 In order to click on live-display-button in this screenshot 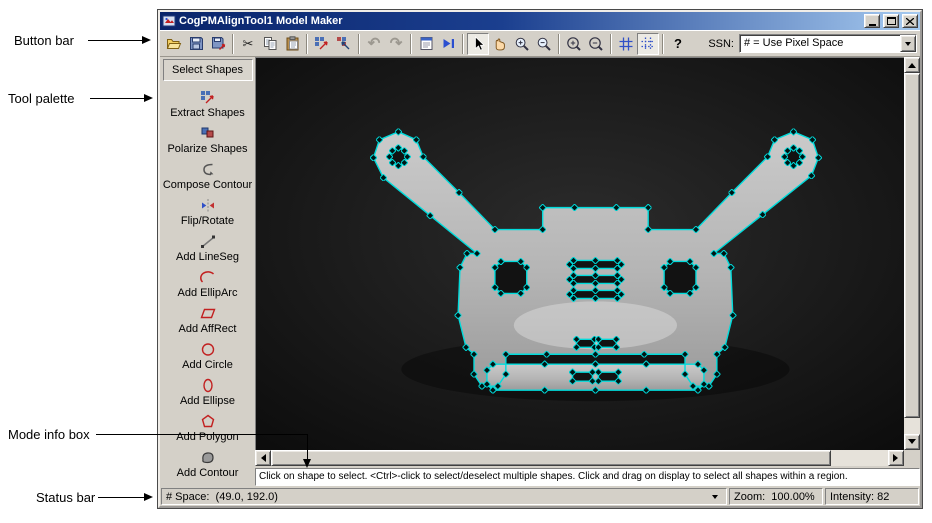, I will do `click(448, 44)`.